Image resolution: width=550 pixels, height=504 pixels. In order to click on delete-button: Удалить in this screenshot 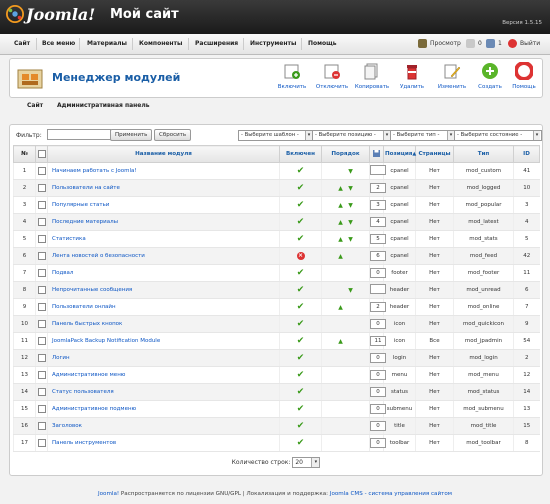, I will do `click(412, 76)`.